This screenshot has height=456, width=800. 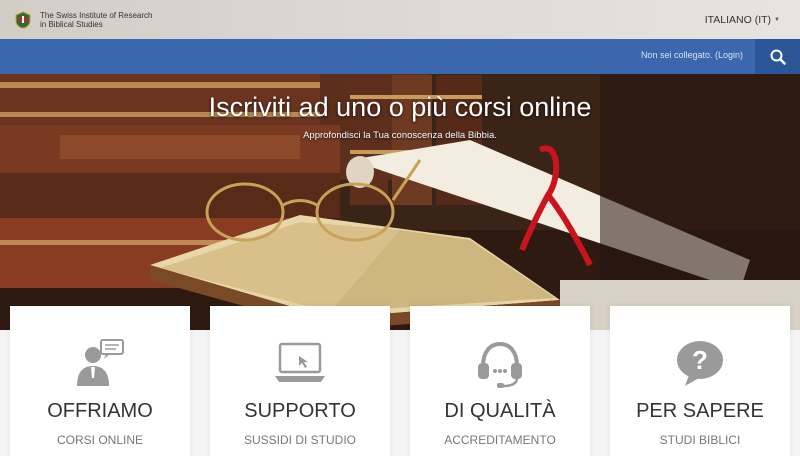 What do you see at coordinates (23, 19) in the screenshot?
I see `institute-logo-icon` at bounding box center [23, 19].